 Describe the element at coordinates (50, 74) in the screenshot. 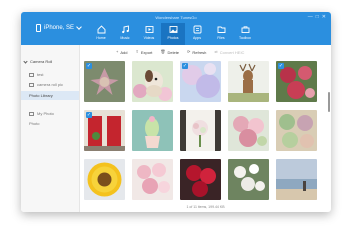

I see `sidebar-item-test: test` at that location.